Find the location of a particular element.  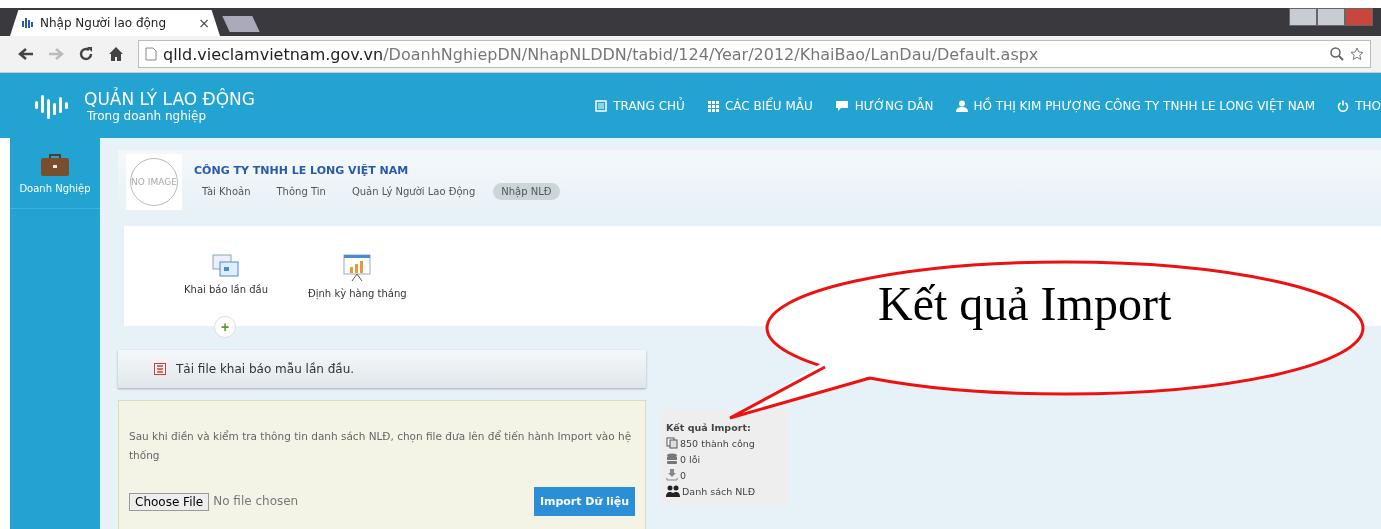

briefcase-icon is located at coordinates (55, 164).